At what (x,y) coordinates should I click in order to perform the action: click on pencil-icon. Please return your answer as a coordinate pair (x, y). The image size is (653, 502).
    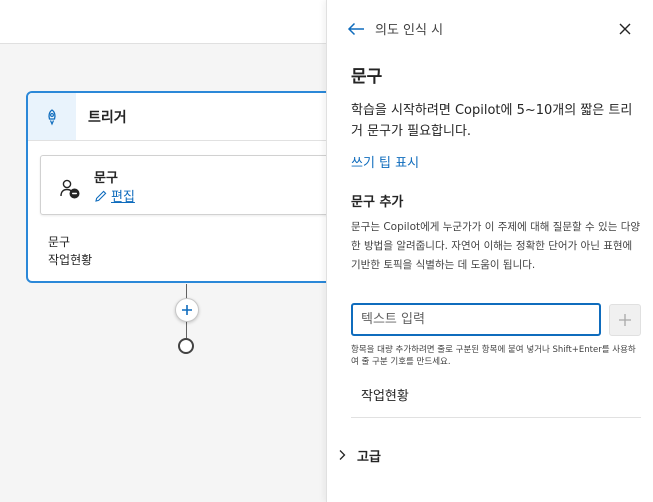
    Looking at the image, I should click on (101, 196).